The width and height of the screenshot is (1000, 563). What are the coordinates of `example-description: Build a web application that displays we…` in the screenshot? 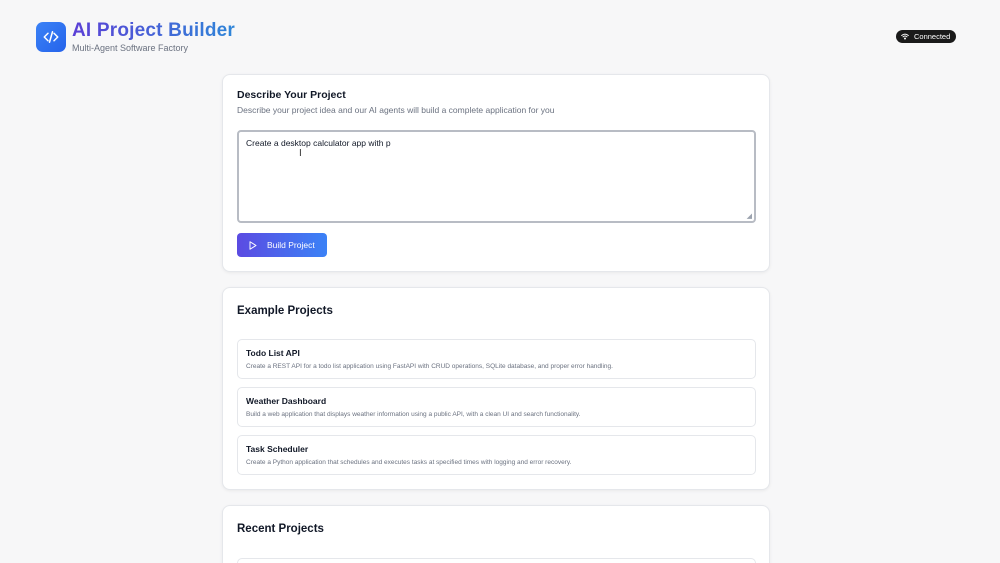 It's located at (413, 414).